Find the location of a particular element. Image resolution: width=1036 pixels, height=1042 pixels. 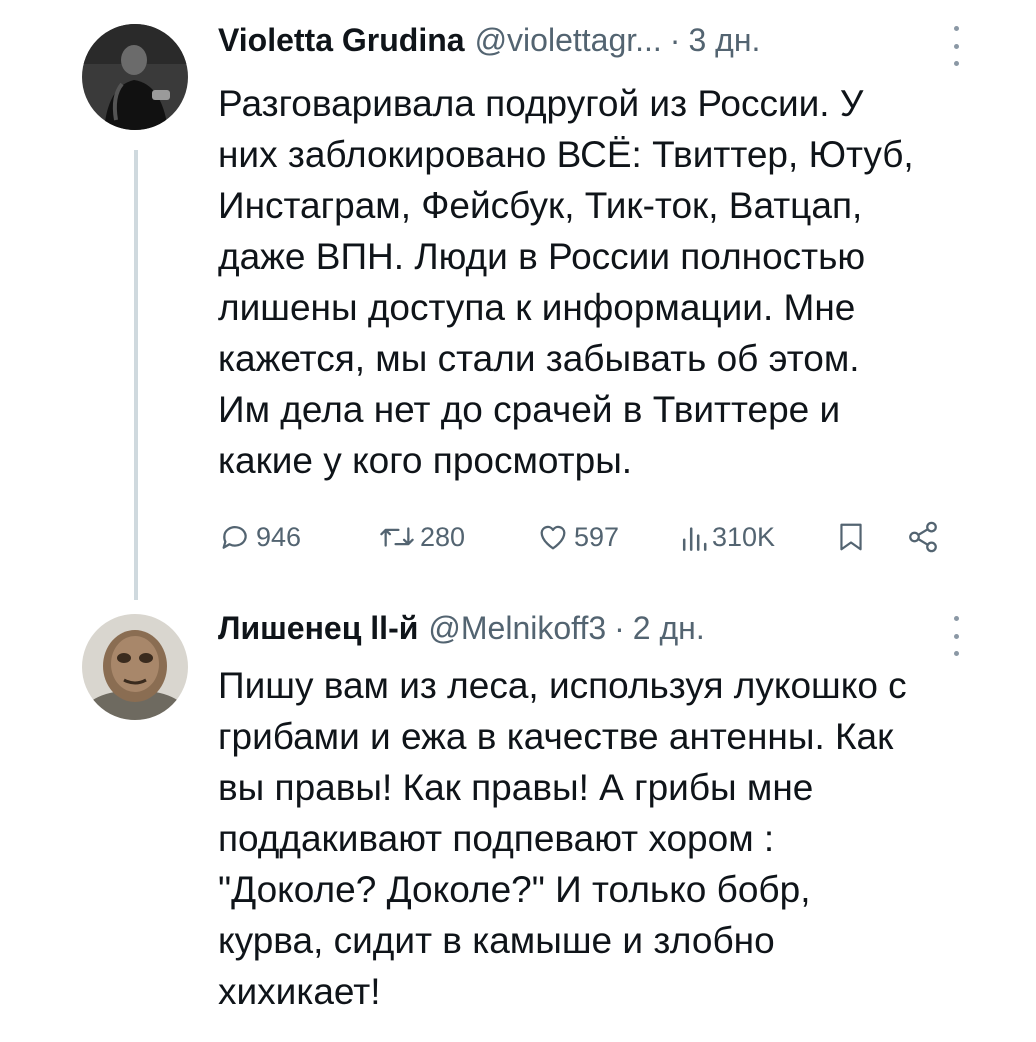

heart-icon is located at coordinates (553, 537).